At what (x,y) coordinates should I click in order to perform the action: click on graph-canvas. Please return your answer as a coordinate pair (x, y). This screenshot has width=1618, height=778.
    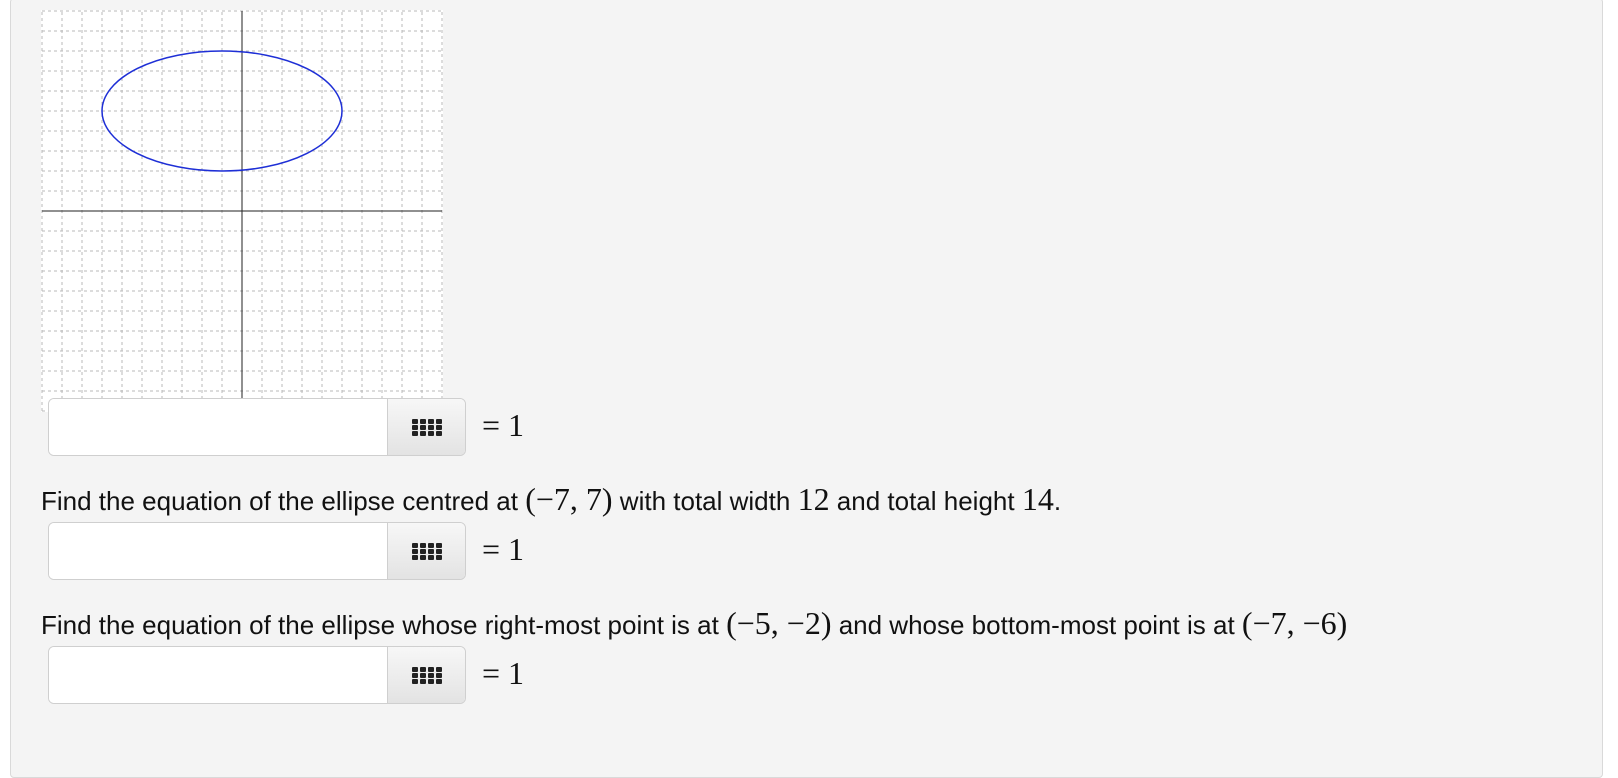
    Looking at the image, I should click on (242, 211).